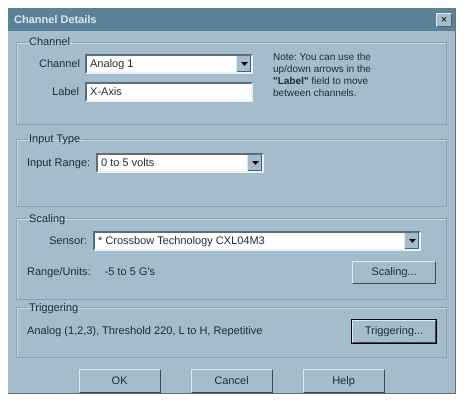 This screenshot has height=401, width=464. What do you see at coordinates (67, 240) in the screenshot?
I see `field-label: Sensor:` at bounding box center [67, 240].